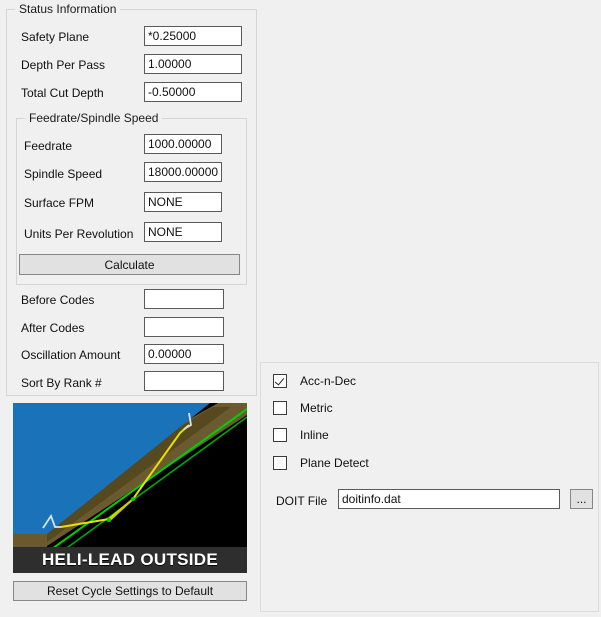  I want to click on inline-checkbox-box, so click(280, 435).